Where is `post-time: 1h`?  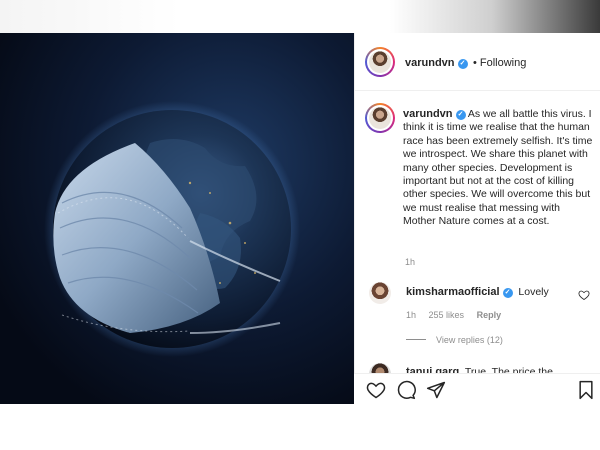
post-time: 1h is located at coordinates (410, 262).